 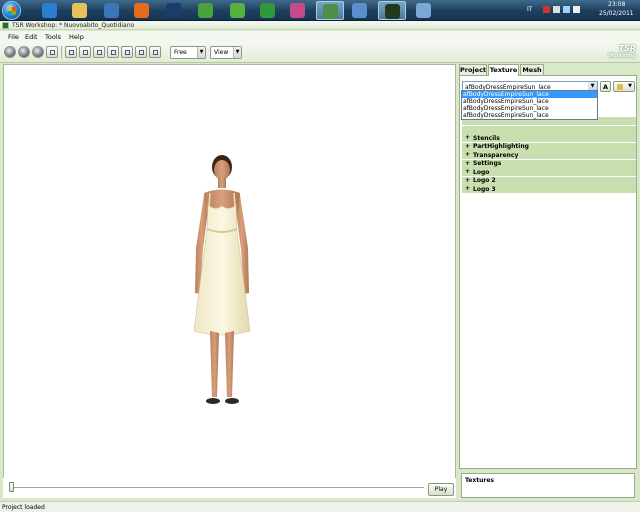 I want to click on paint-icon, so click(x=620, y=87).